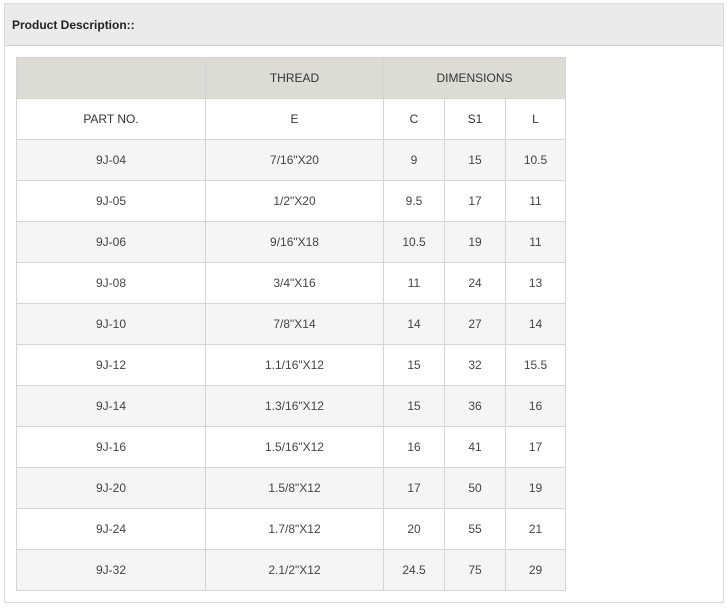 This screenshot has width=727, height=608. I want to click on table-row: 9J-20 1.5/8"X12 17 50 19, so click(291, 488).